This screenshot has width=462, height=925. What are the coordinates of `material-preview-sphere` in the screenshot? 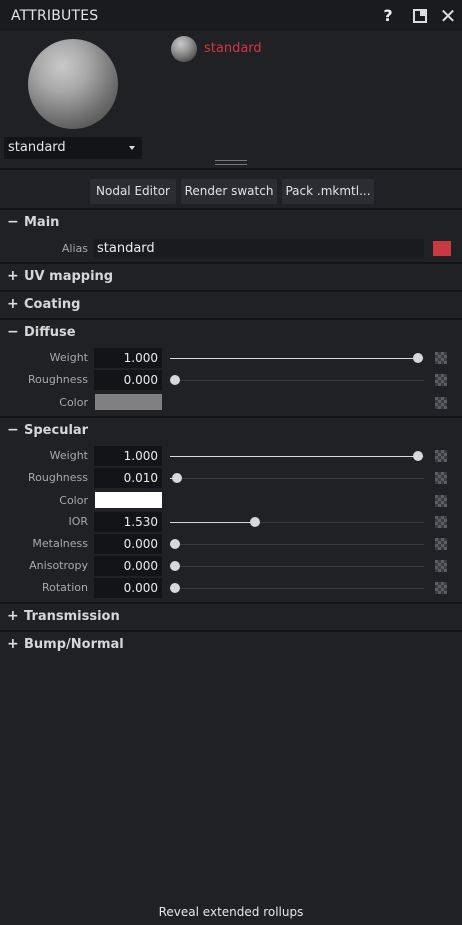 It's located at (73, 84).